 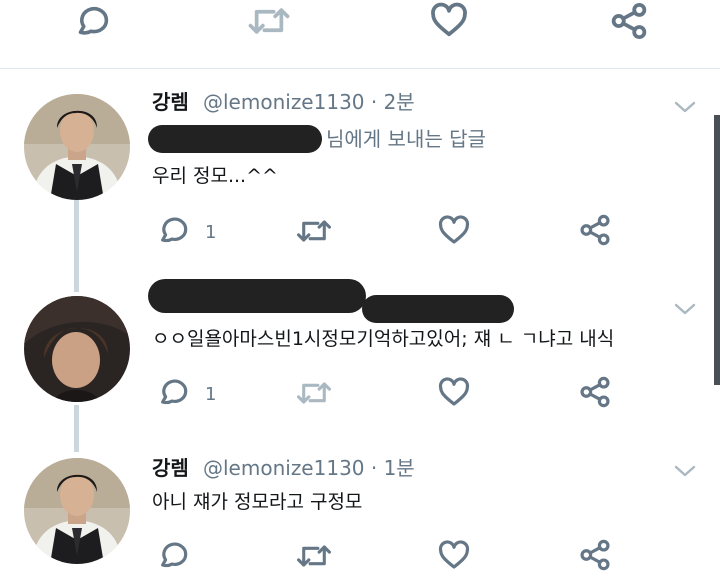 What do you see at coordinates (438, 309) in the screenshot?
I see `redacted-handle` at bounding box center [438, 309].